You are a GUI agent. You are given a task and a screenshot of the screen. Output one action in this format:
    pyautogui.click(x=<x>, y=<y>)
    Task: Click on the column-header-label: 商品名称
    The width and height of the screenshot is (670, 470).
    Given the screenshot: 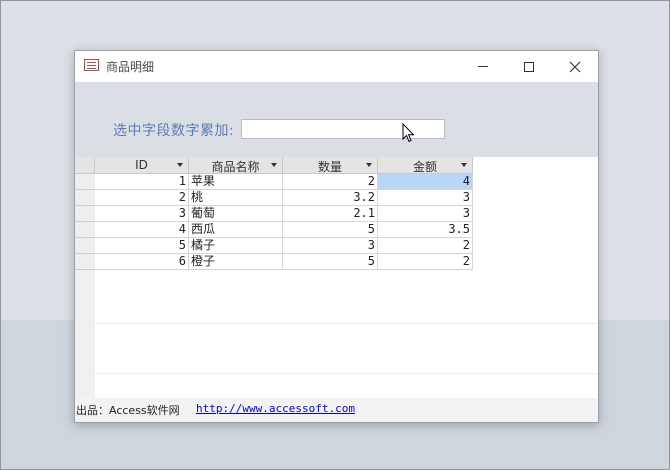 What is the action you would take?
    pyautogui.click(x=235, y=167)
    